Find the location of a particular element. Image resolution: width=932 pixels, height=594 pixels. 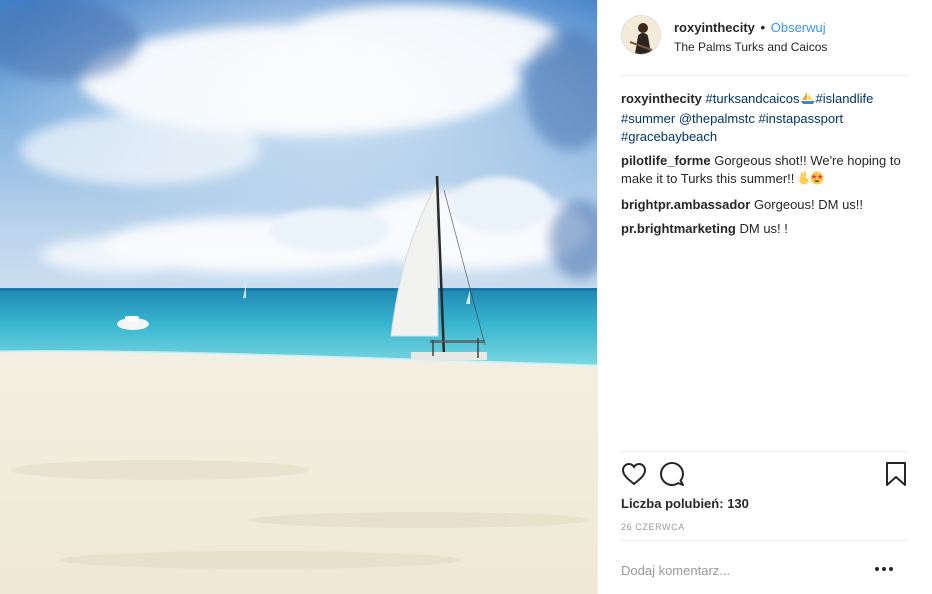

save-button is located at coordinates (896, 474).